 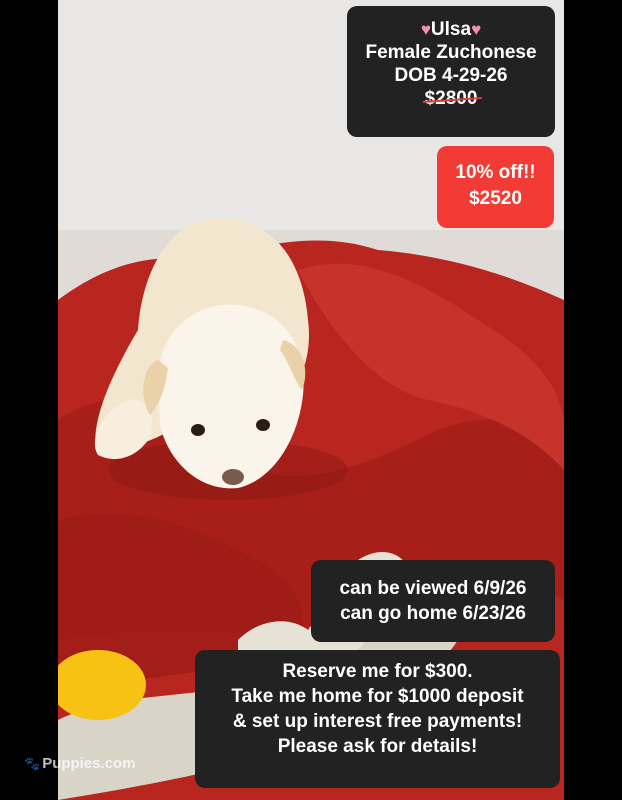 What do you see at coordinates (377, 746) in the screenshot?
I see `reserve-line-4: Please ask for details!` at bounding box center [377, 746].